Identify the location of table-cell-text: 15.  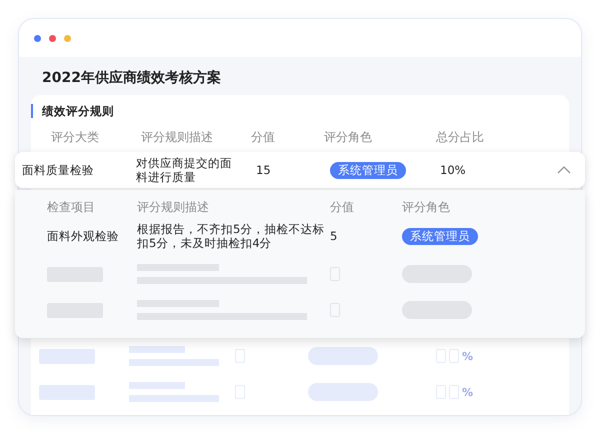
(264, 170).